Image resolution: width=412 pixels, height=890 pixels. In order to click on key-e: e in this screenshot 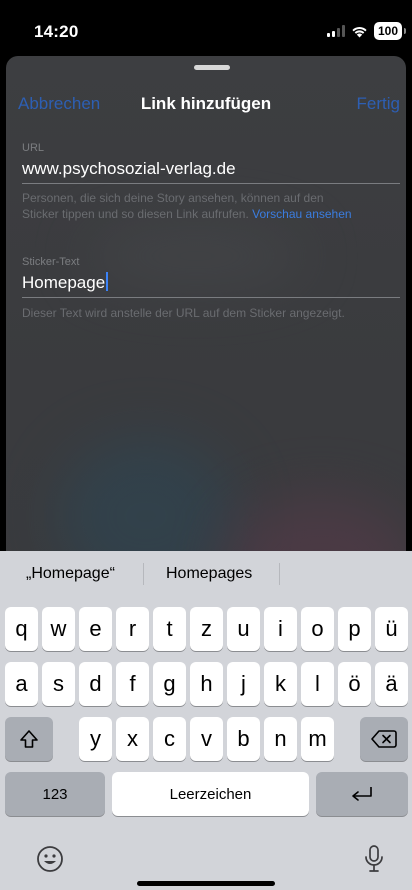, I will do `click(95, 629)`.